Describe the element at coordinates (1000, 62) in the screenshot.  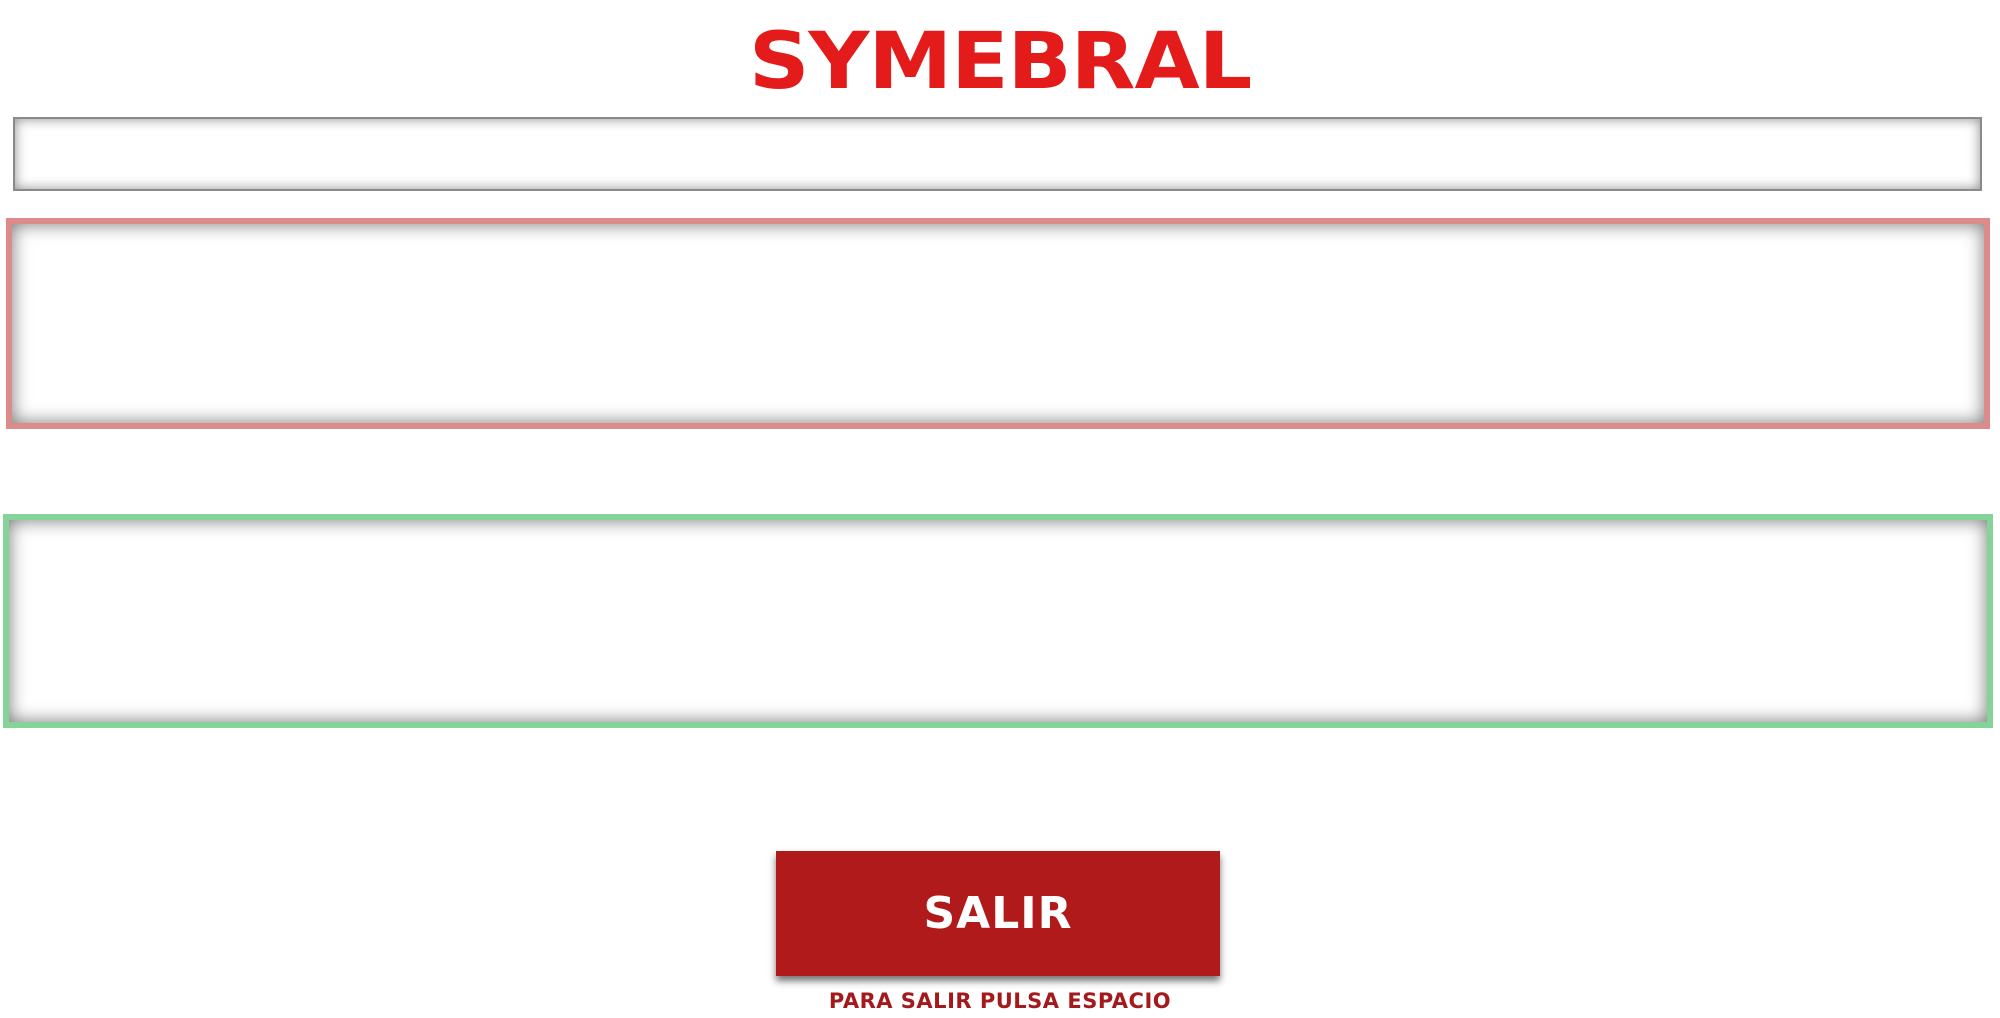
I see `app-logo: SYMEBRAL` at that location.